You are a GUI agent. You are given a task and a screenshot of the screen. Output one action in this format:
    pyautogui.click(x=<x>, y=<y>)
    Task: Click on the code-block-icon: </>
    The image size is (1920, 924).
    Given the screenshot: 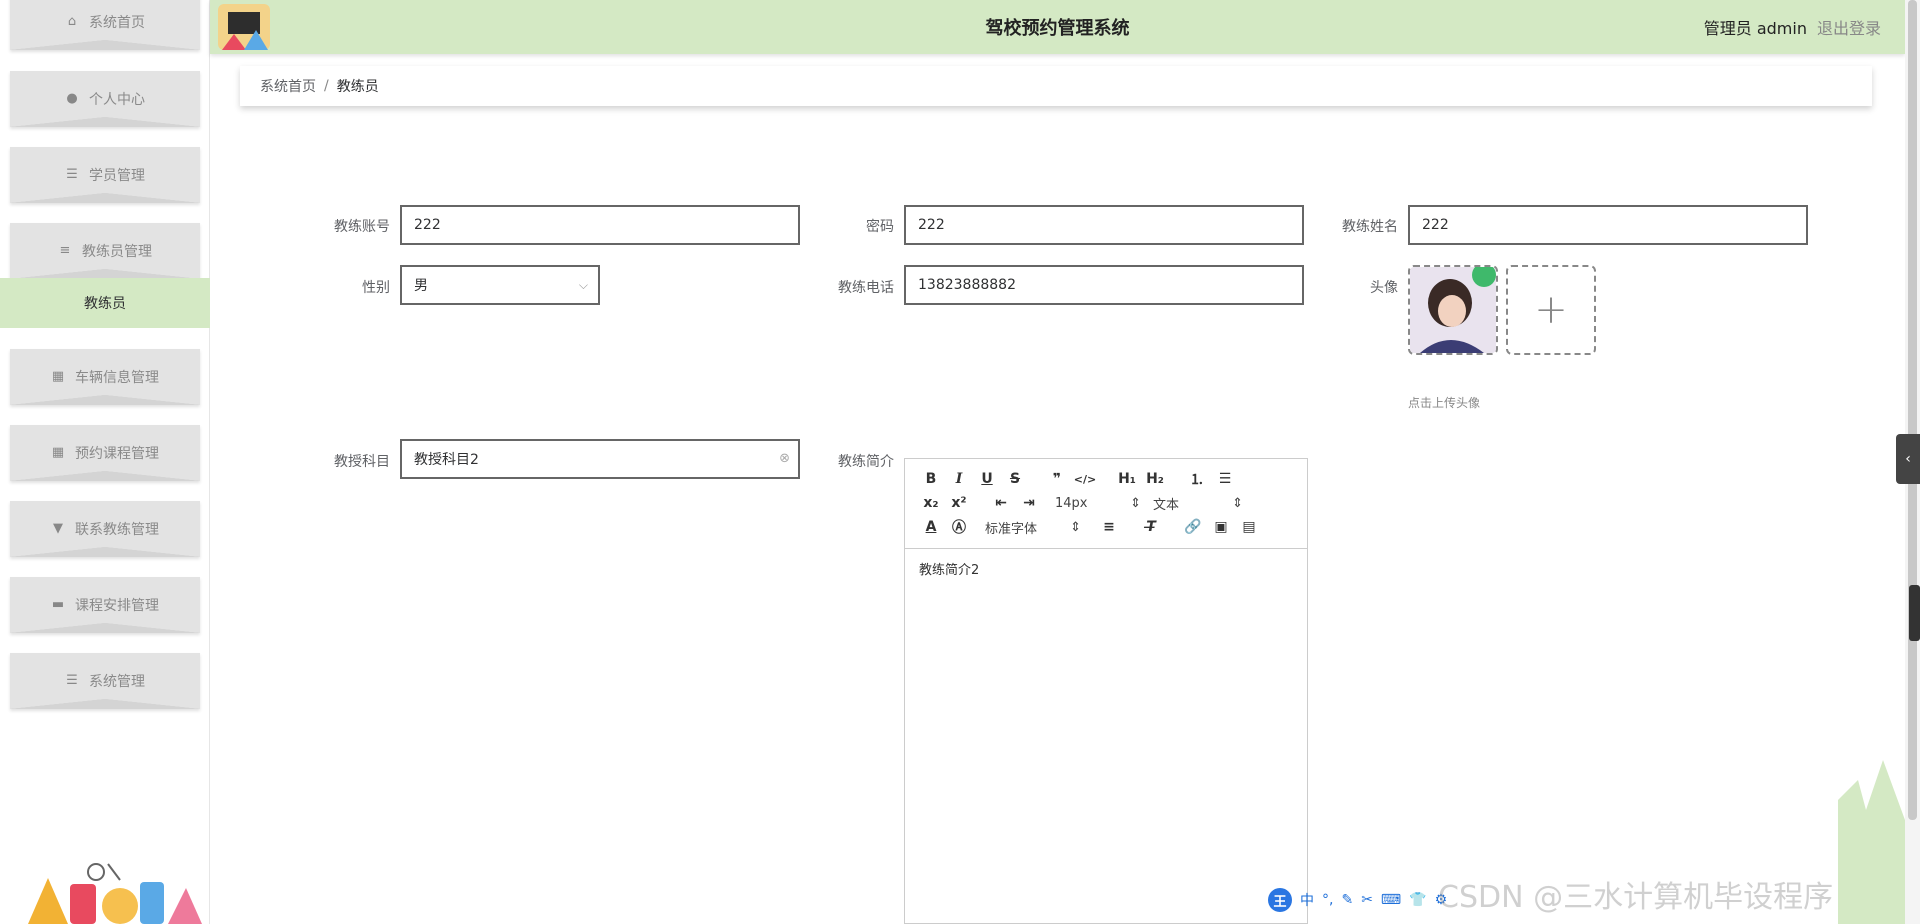 What is the action you would take?
    pyautogui.click(x=1085, y=479)
    